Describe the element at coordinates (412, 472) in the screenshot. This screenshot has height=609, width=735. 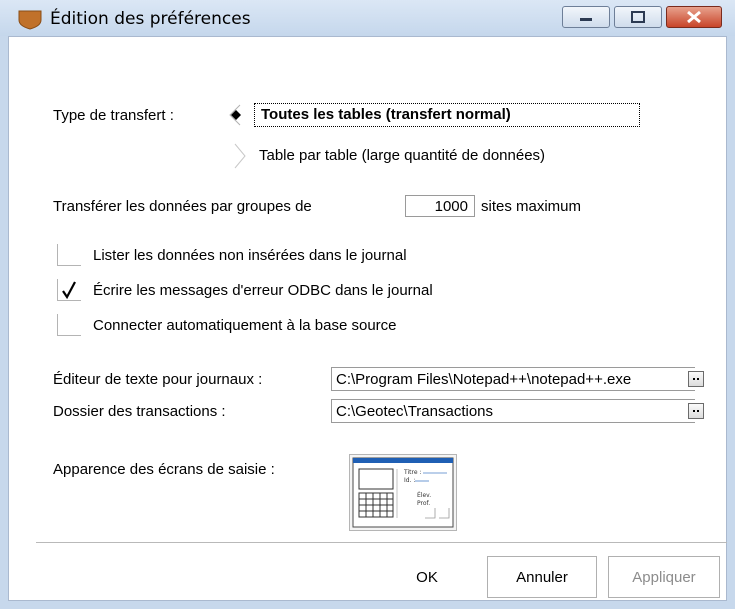
I see `preview-title-label: Titre :` at that location.